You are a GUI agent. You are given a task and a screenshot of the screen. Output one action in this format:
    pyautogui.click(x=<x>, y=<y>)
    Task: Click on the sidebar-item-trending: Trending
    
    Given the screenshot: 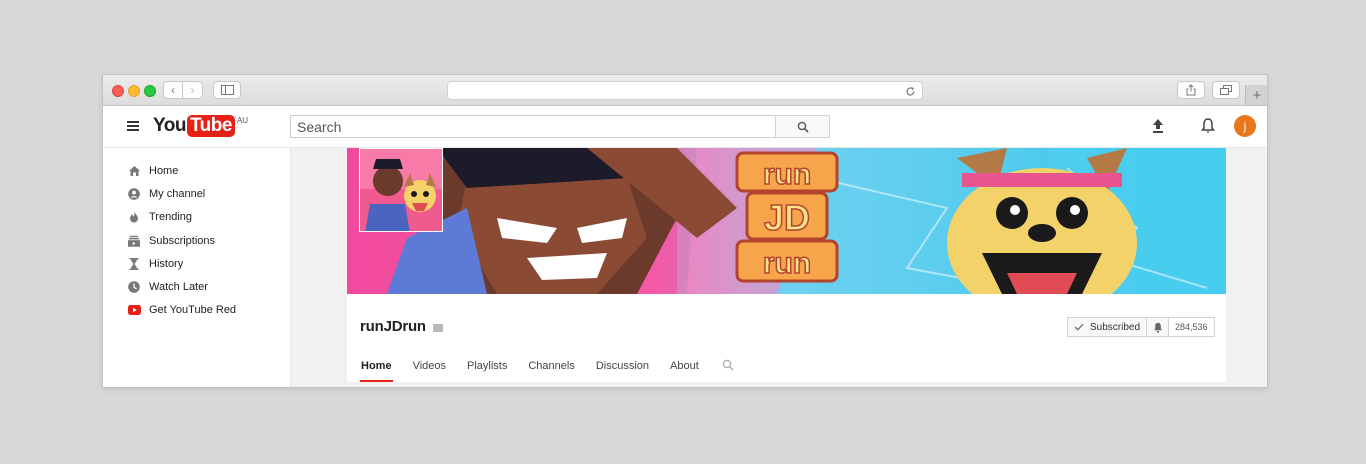 What is the action you would take?
    pyautogui.click(x=196, y=216)
    